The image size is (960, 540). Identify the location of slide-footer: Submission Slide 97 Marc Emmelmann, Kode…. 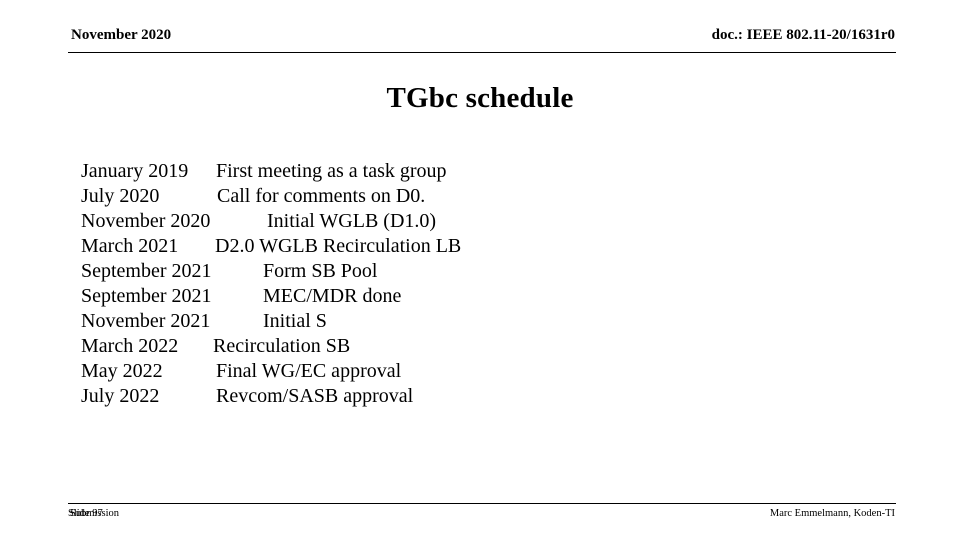
(482, 512).